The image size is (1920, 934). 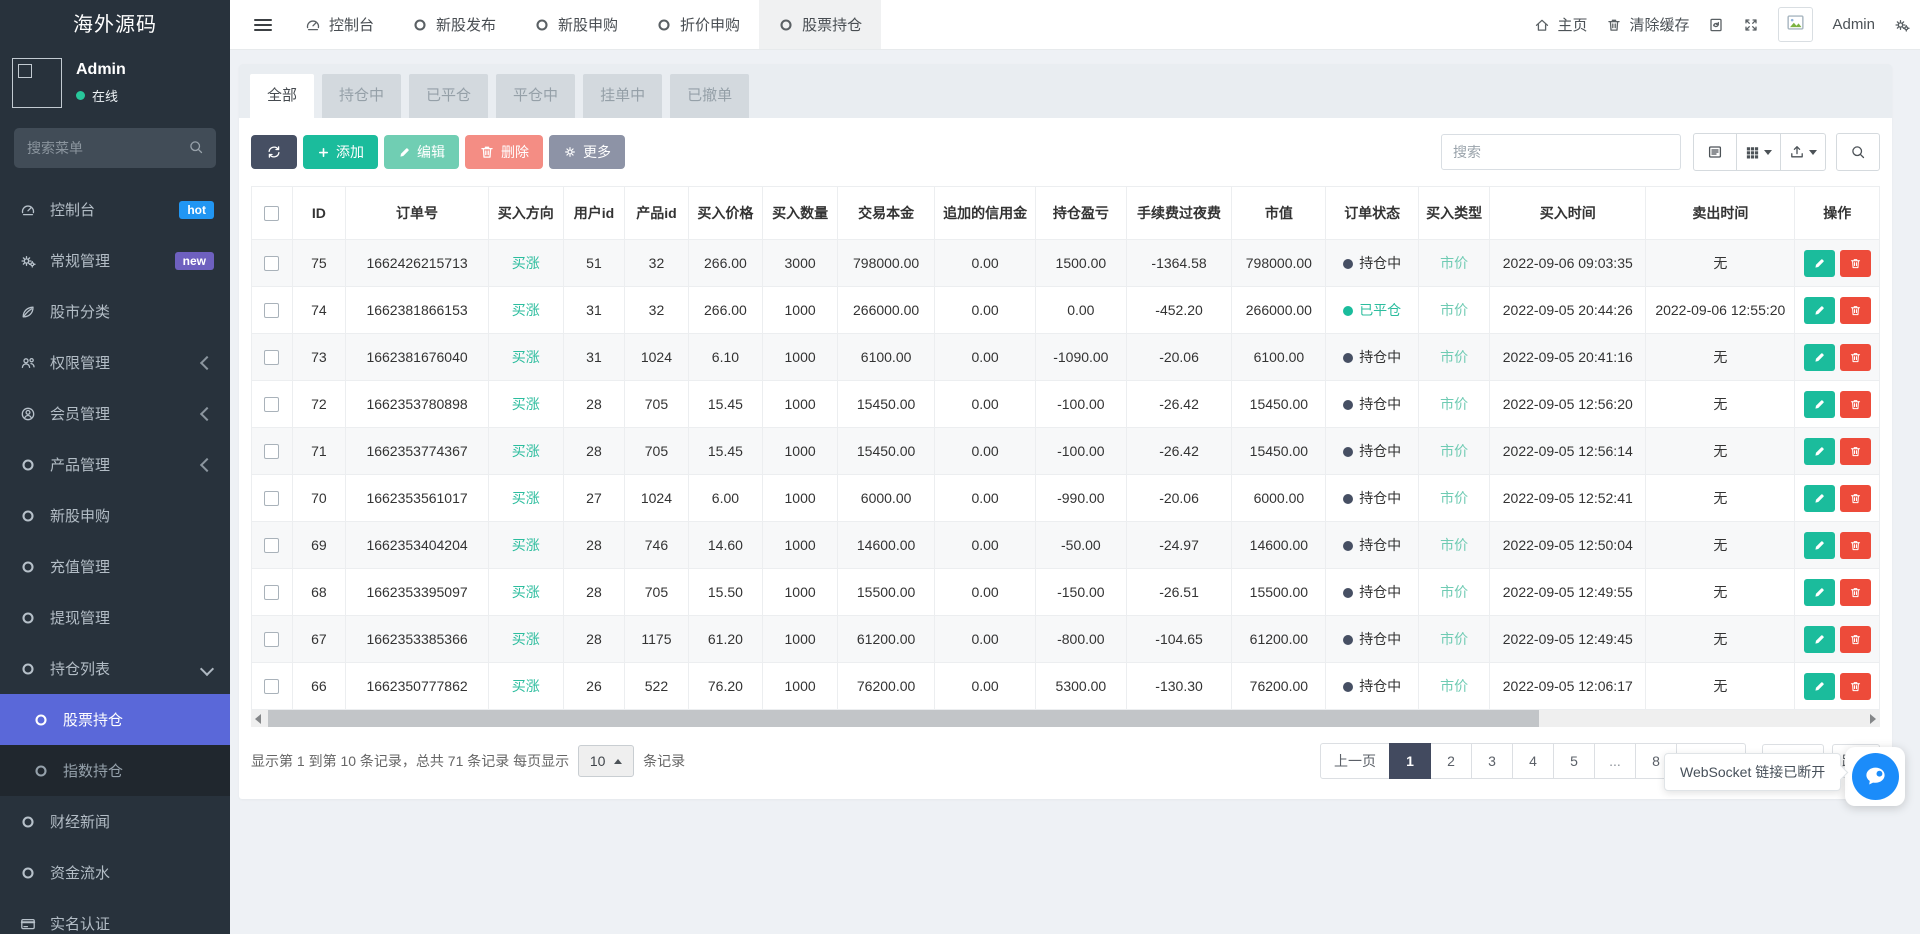 What do you see at coordinates (576, 24) in the screenshot?
I see `nav-tab-ipo-subscribe: 新股申购` at bounding box center [576, 24].